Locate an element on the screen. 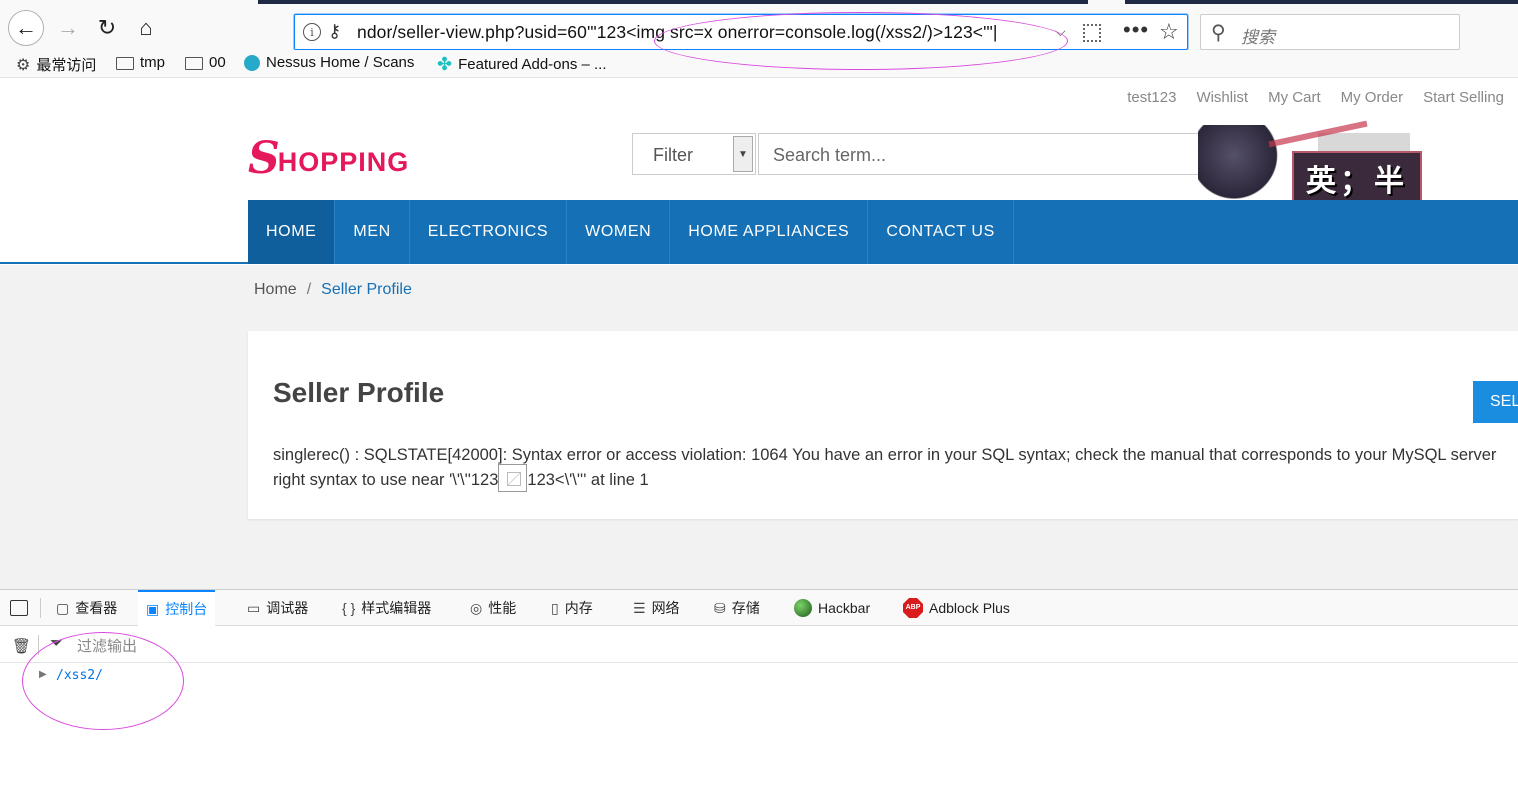  expand-triangle-icon: ▶ is located at coordinates (43, 674).